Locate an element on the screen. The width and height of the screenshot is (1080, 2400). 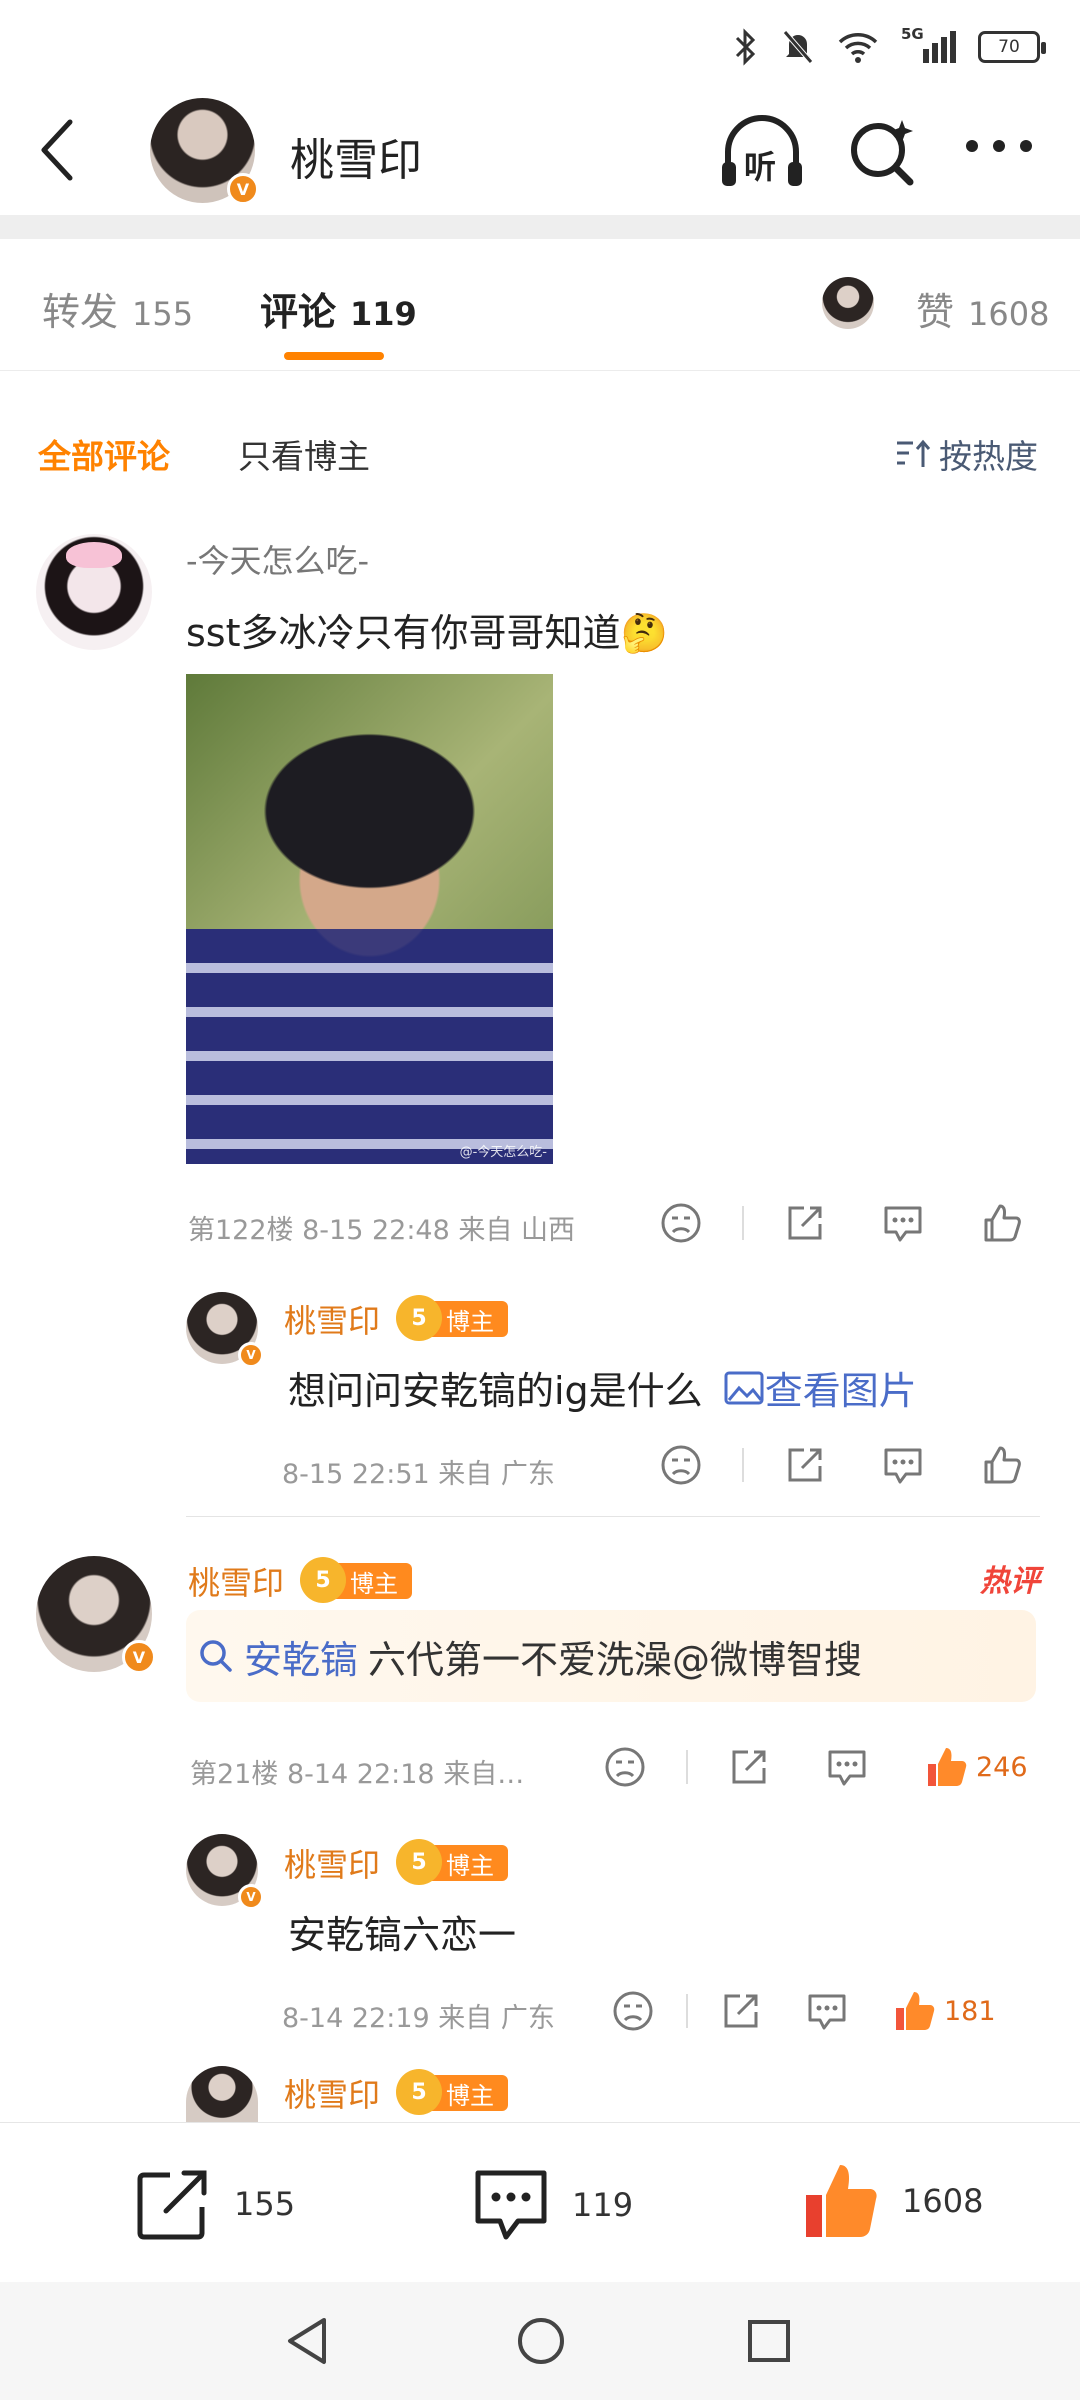
comment-header: 桃雪印 5 博主 is located at coordinates (300, 1580).